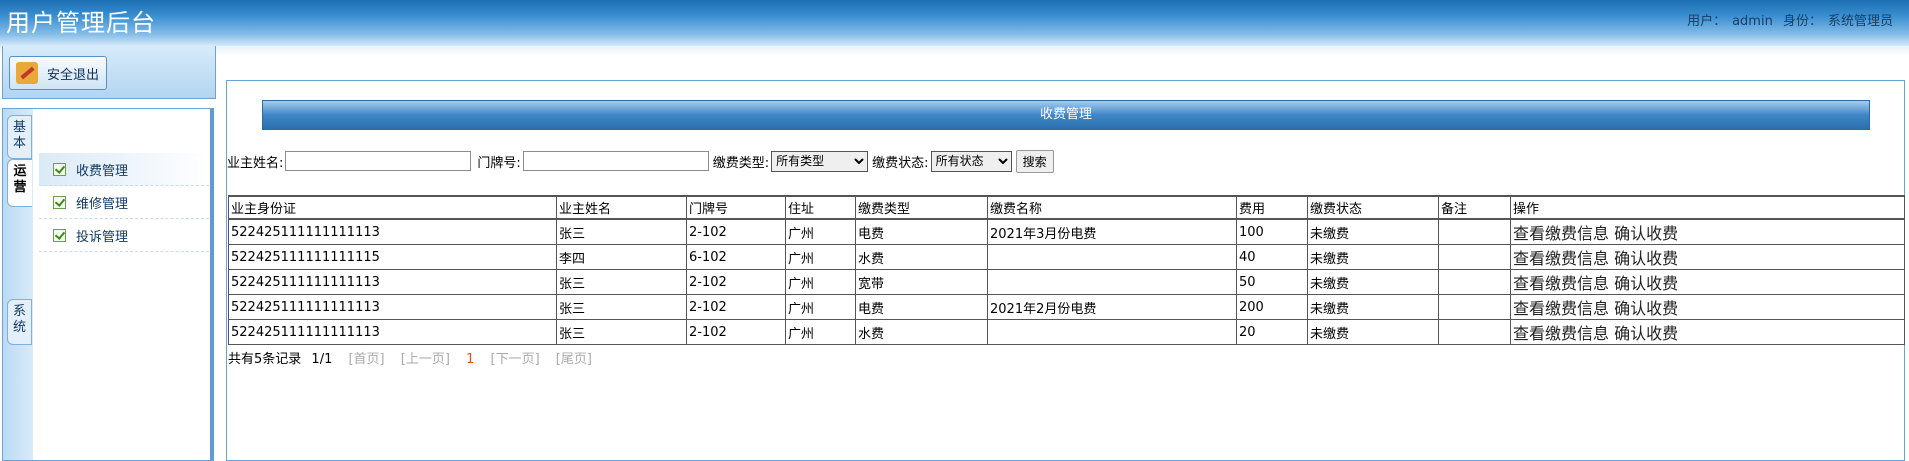 The image size is (1909, 461). I want to click on cell-amount: 50, so click(1272, 282).